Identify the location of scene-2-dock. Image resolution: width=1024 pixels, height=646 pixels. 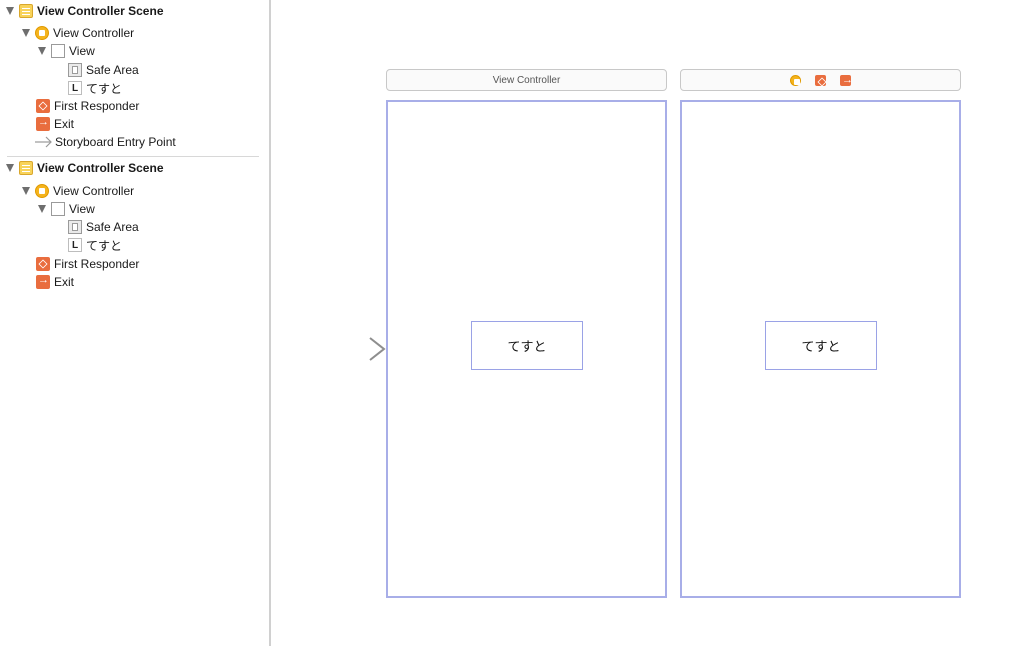
(820, 80).